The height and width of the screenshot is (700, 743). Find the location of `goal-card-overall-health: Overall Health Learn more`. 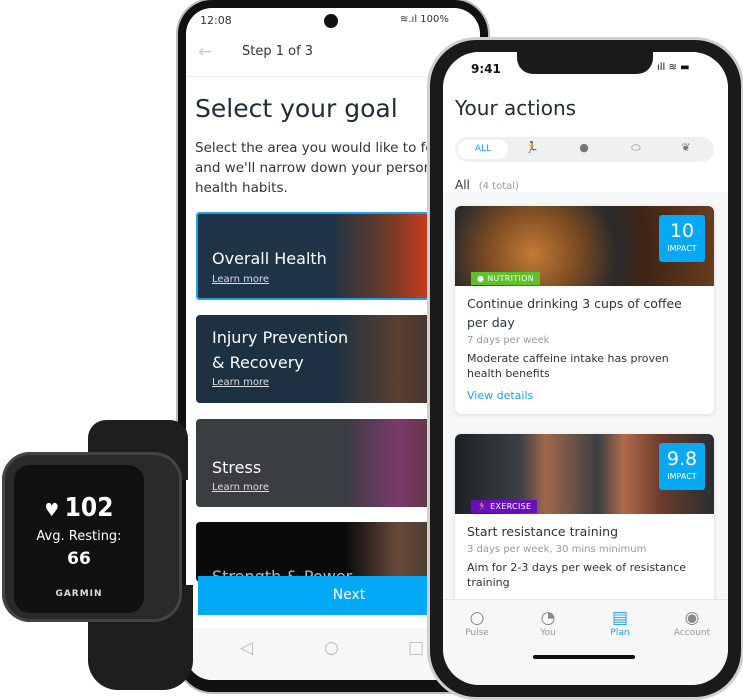

goal-card-overall-health: Overall Health Learn more is located at coordinates (331, 256).